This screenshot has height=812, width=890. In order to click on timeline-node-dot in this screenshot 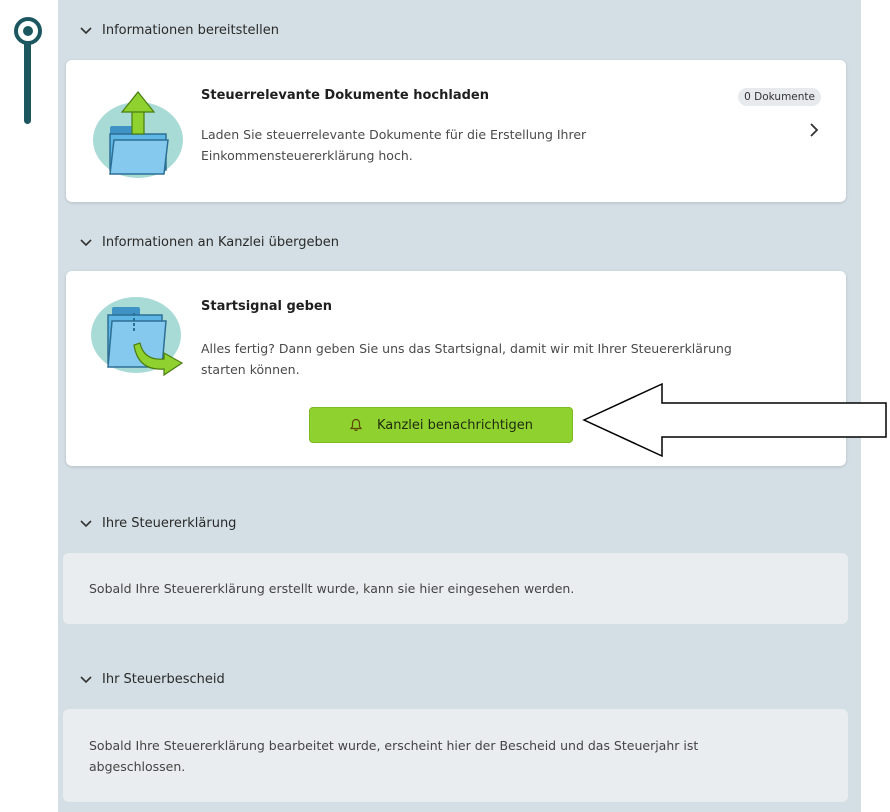, I will do `click(28, 31)`.